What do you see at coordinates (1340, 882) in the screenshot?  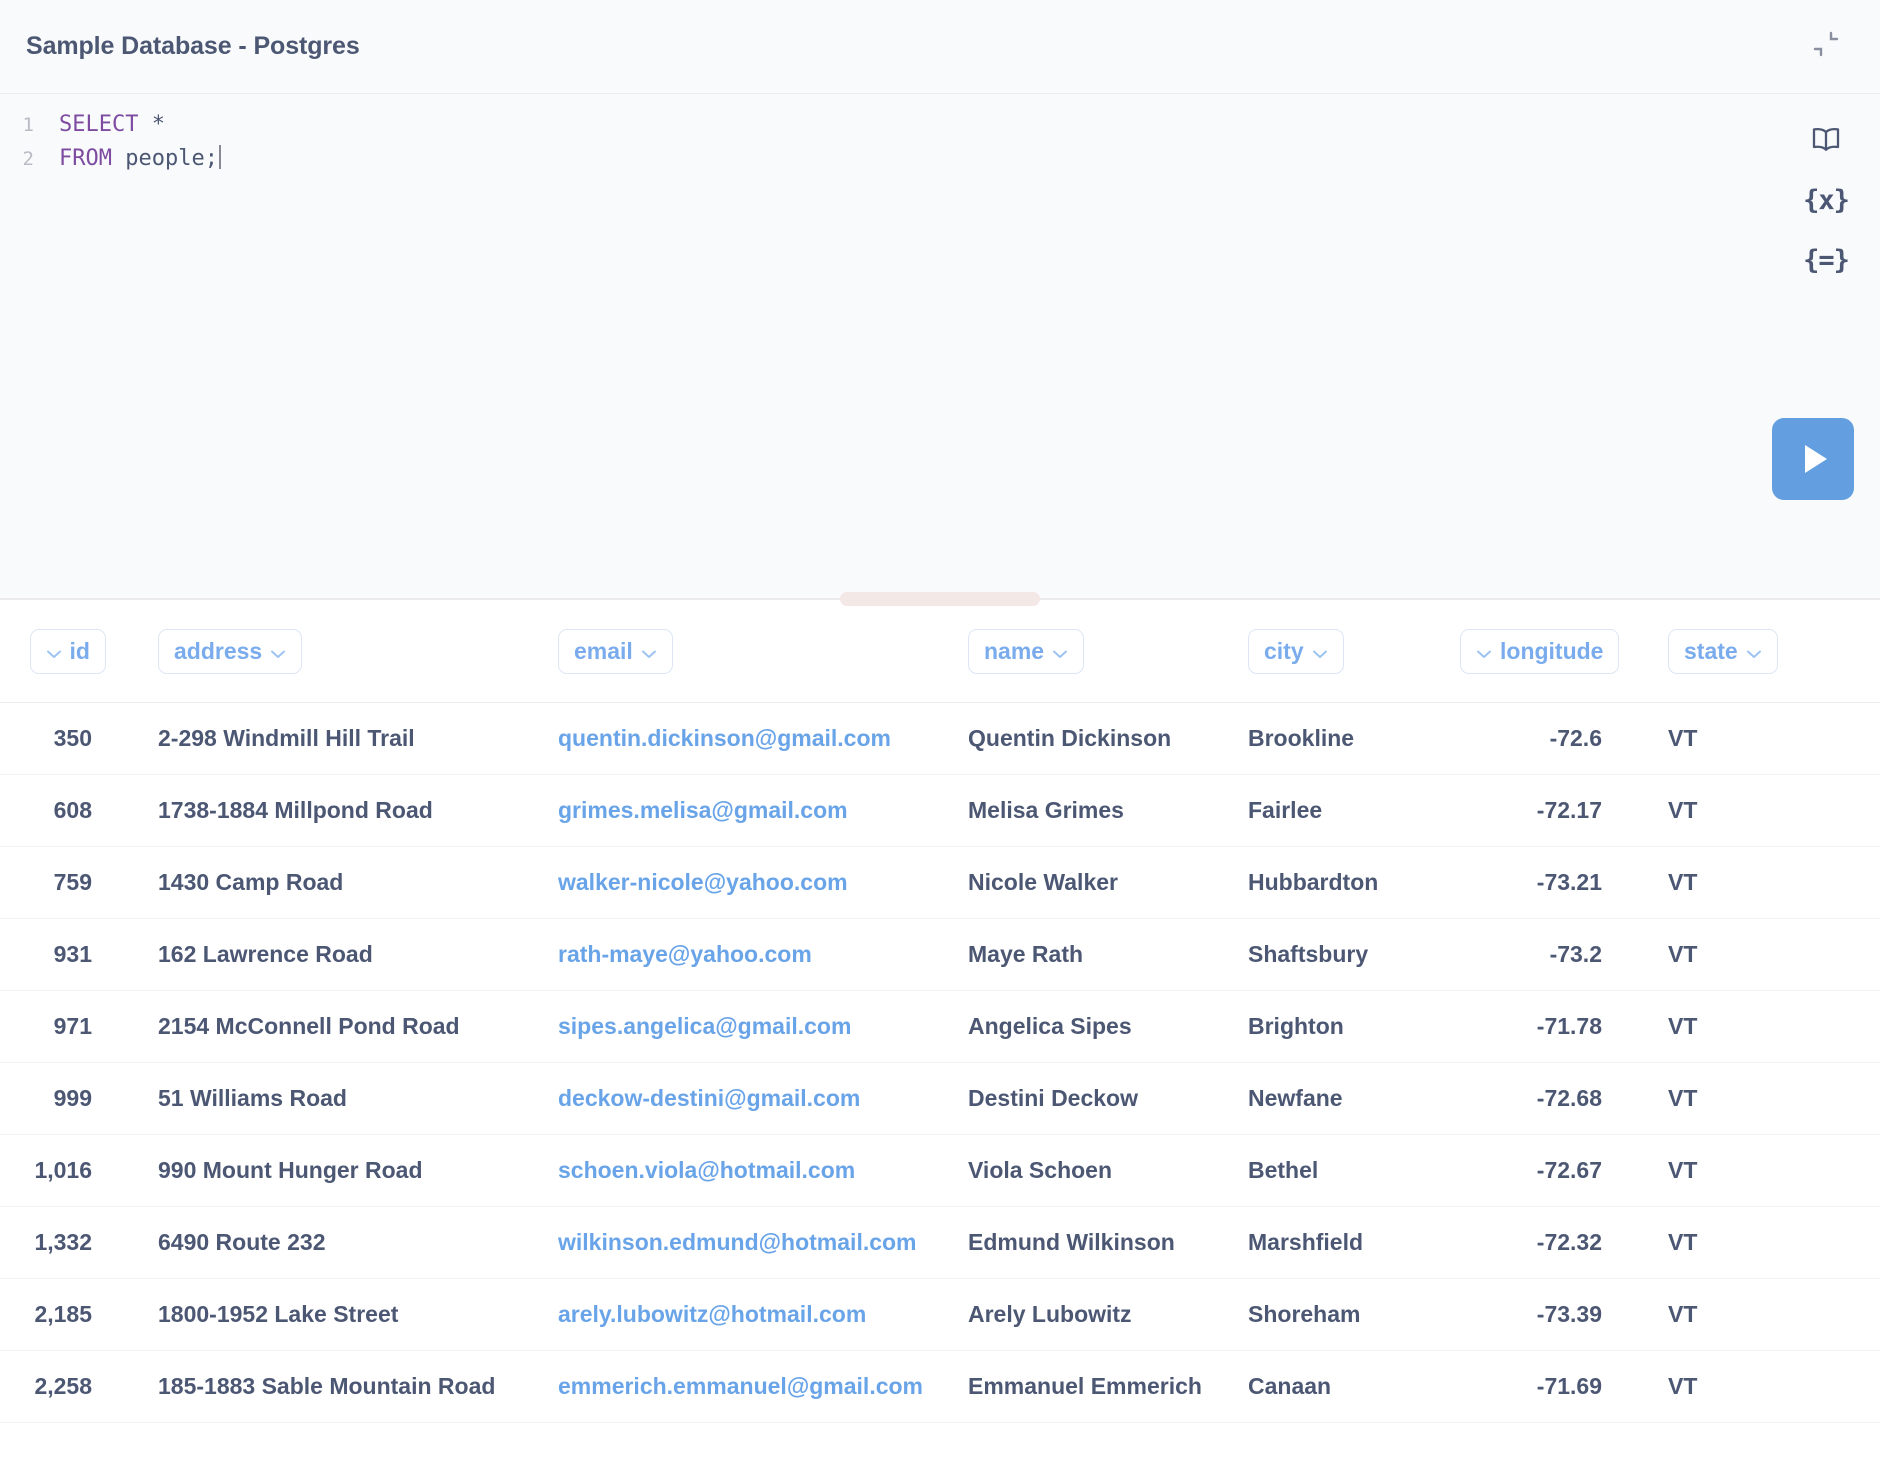 I see `cell-city: Hubbardton` at bounding box center [1340, 882].